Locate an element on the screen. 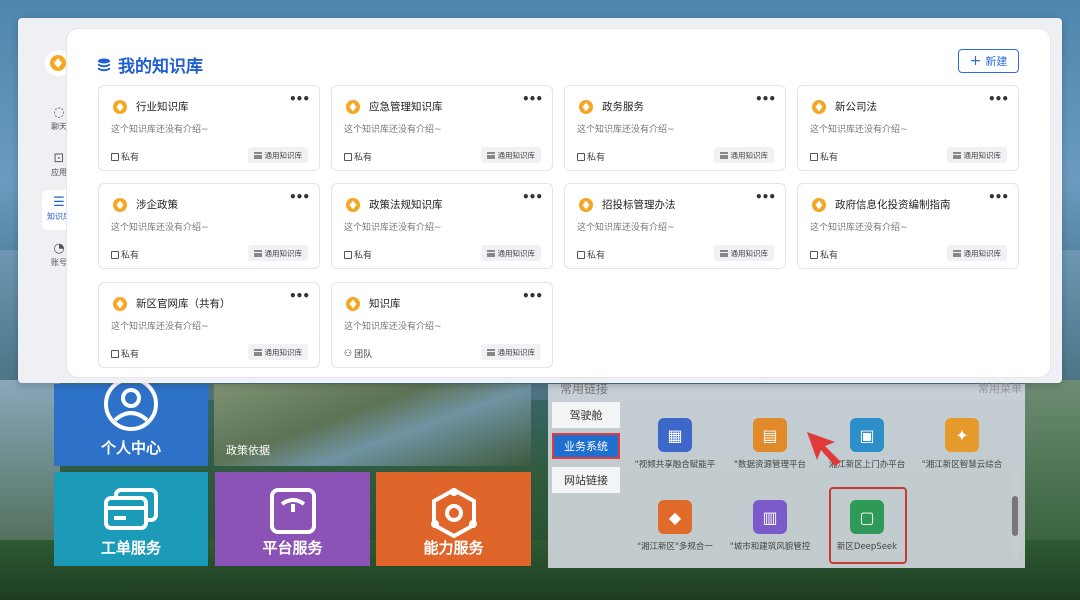 The width and height of the screenshot is (1080, 600). knowledge-base-card: 政策法规知识库 ••• 这个知识库还没有介绍~ 私有 通用知识库 is located at coordinates (442, 226).